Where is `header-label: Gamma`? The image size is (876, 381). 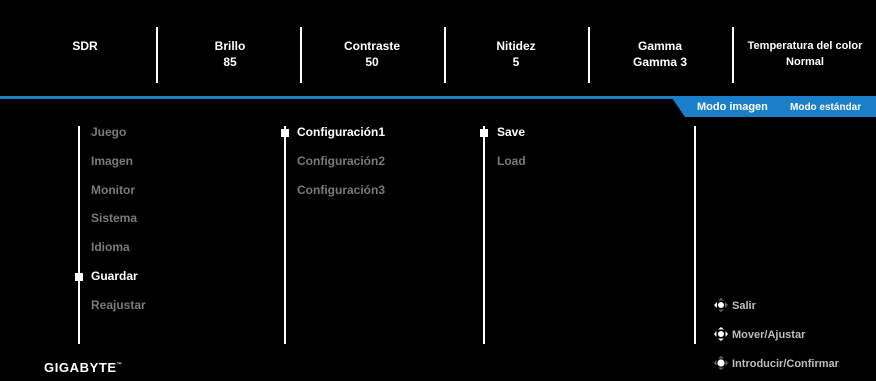 header-label: Gamma is located at coordinates (660, 46).